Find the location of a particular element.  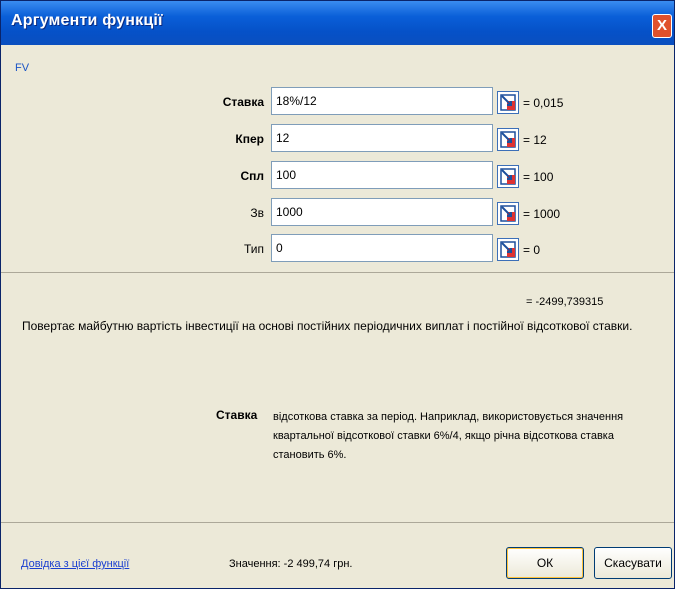

cancel-button: Скасувати is located at coordinates (633, 563).